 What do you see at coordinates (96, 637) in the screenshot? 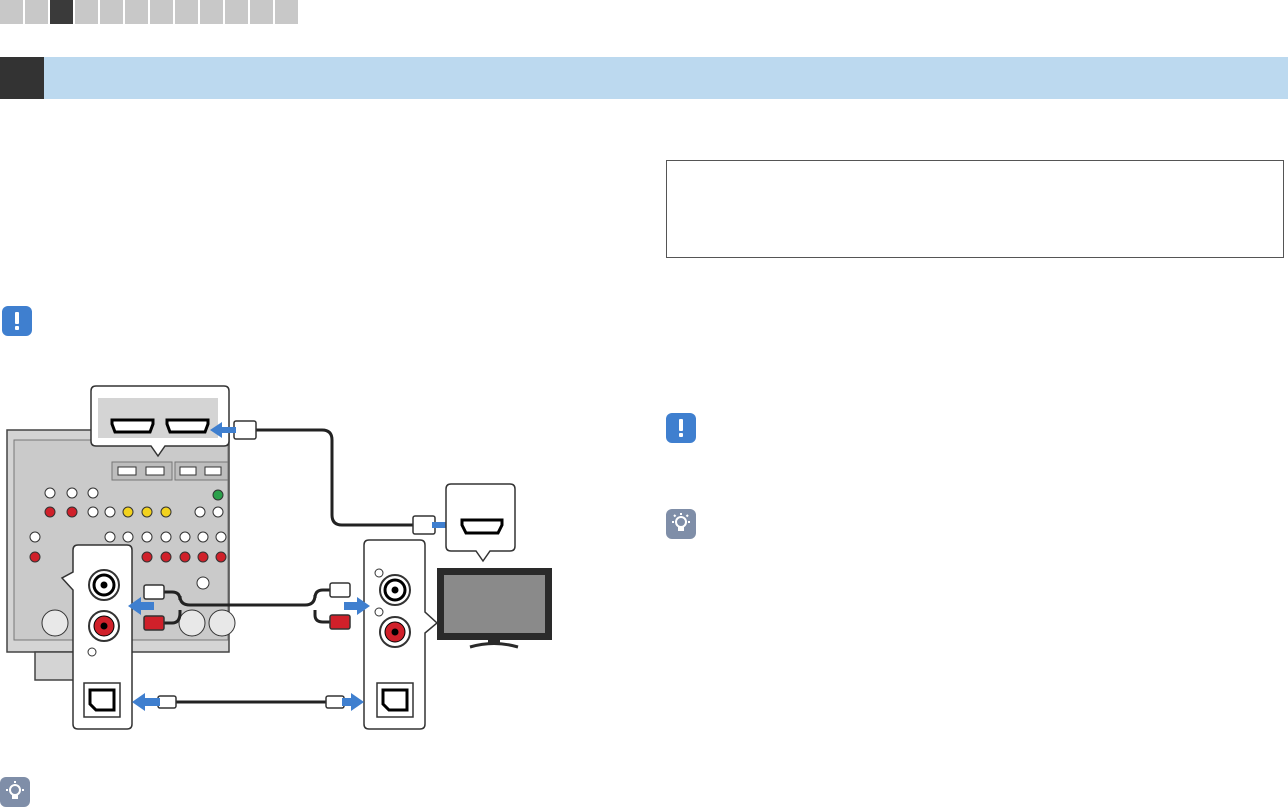
I see `receiver-audio-callout` at bounding box center [96, 637].